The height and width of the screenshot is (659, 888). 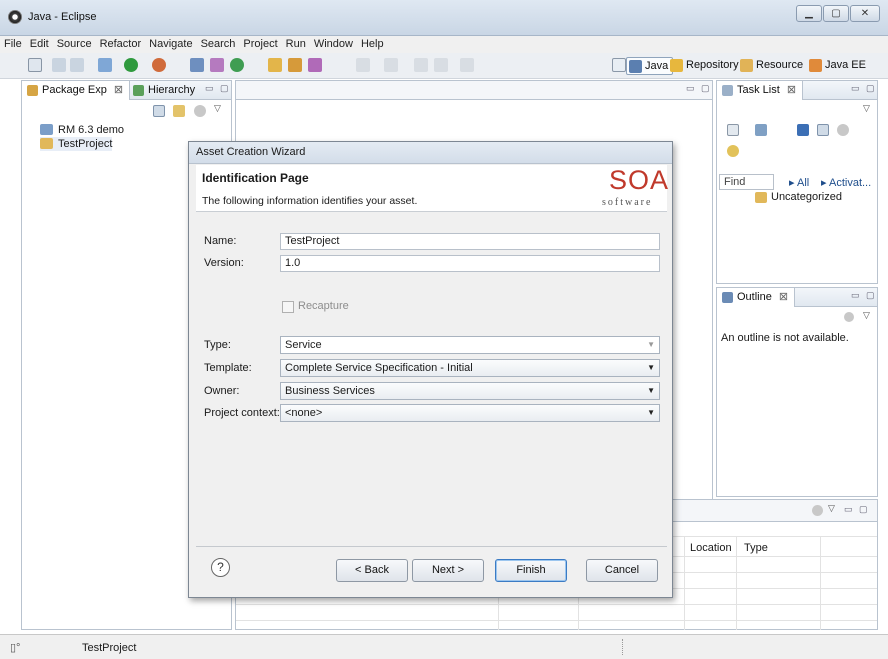 What do you see at coordinates (59, 65) in the screenshot?
I see `save-icon` at bounding box center [59, 65].